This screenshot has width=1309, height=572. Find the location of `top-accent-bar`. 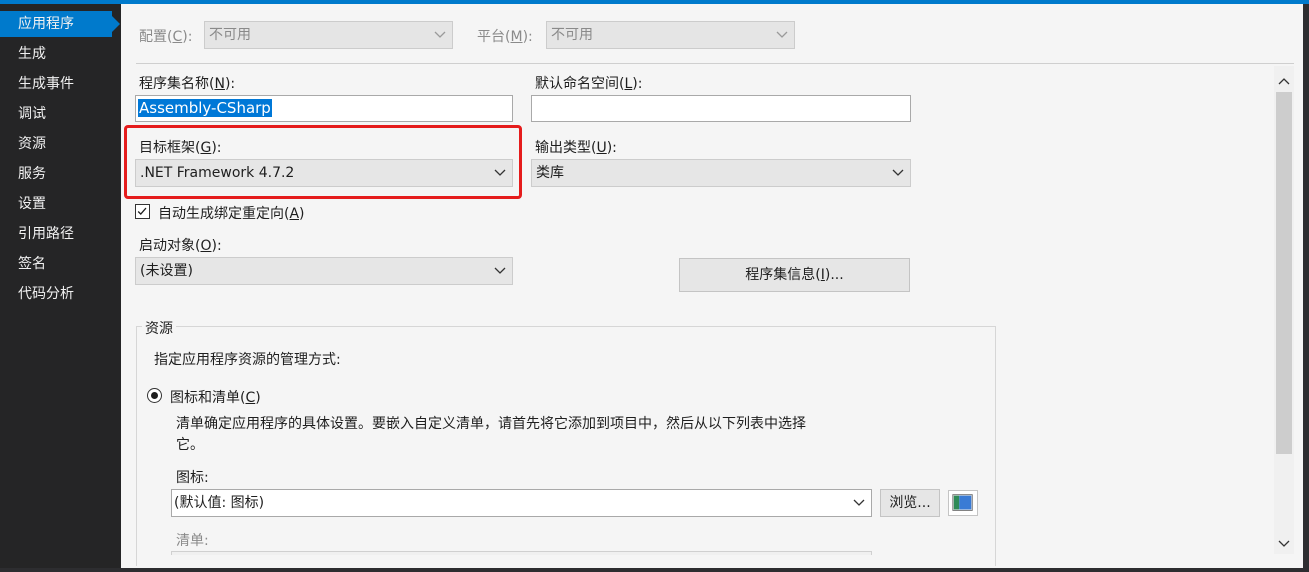

top-accent-bar is located at coordinates (654, 2).